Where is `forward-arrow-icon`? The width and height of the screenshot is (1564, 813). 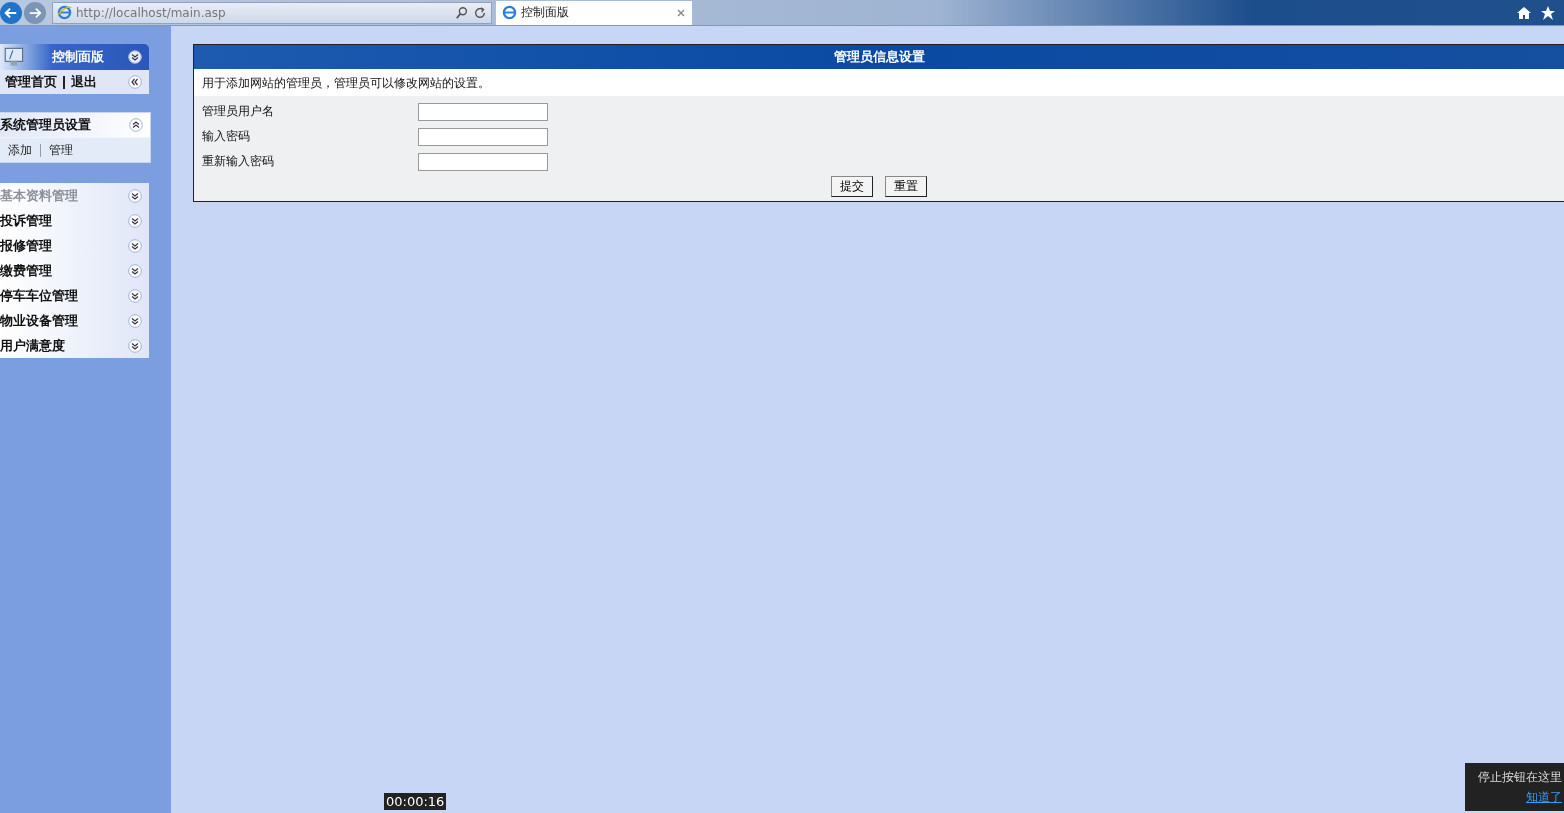 forward-arrow-icon is located at coordinates (35, 12).